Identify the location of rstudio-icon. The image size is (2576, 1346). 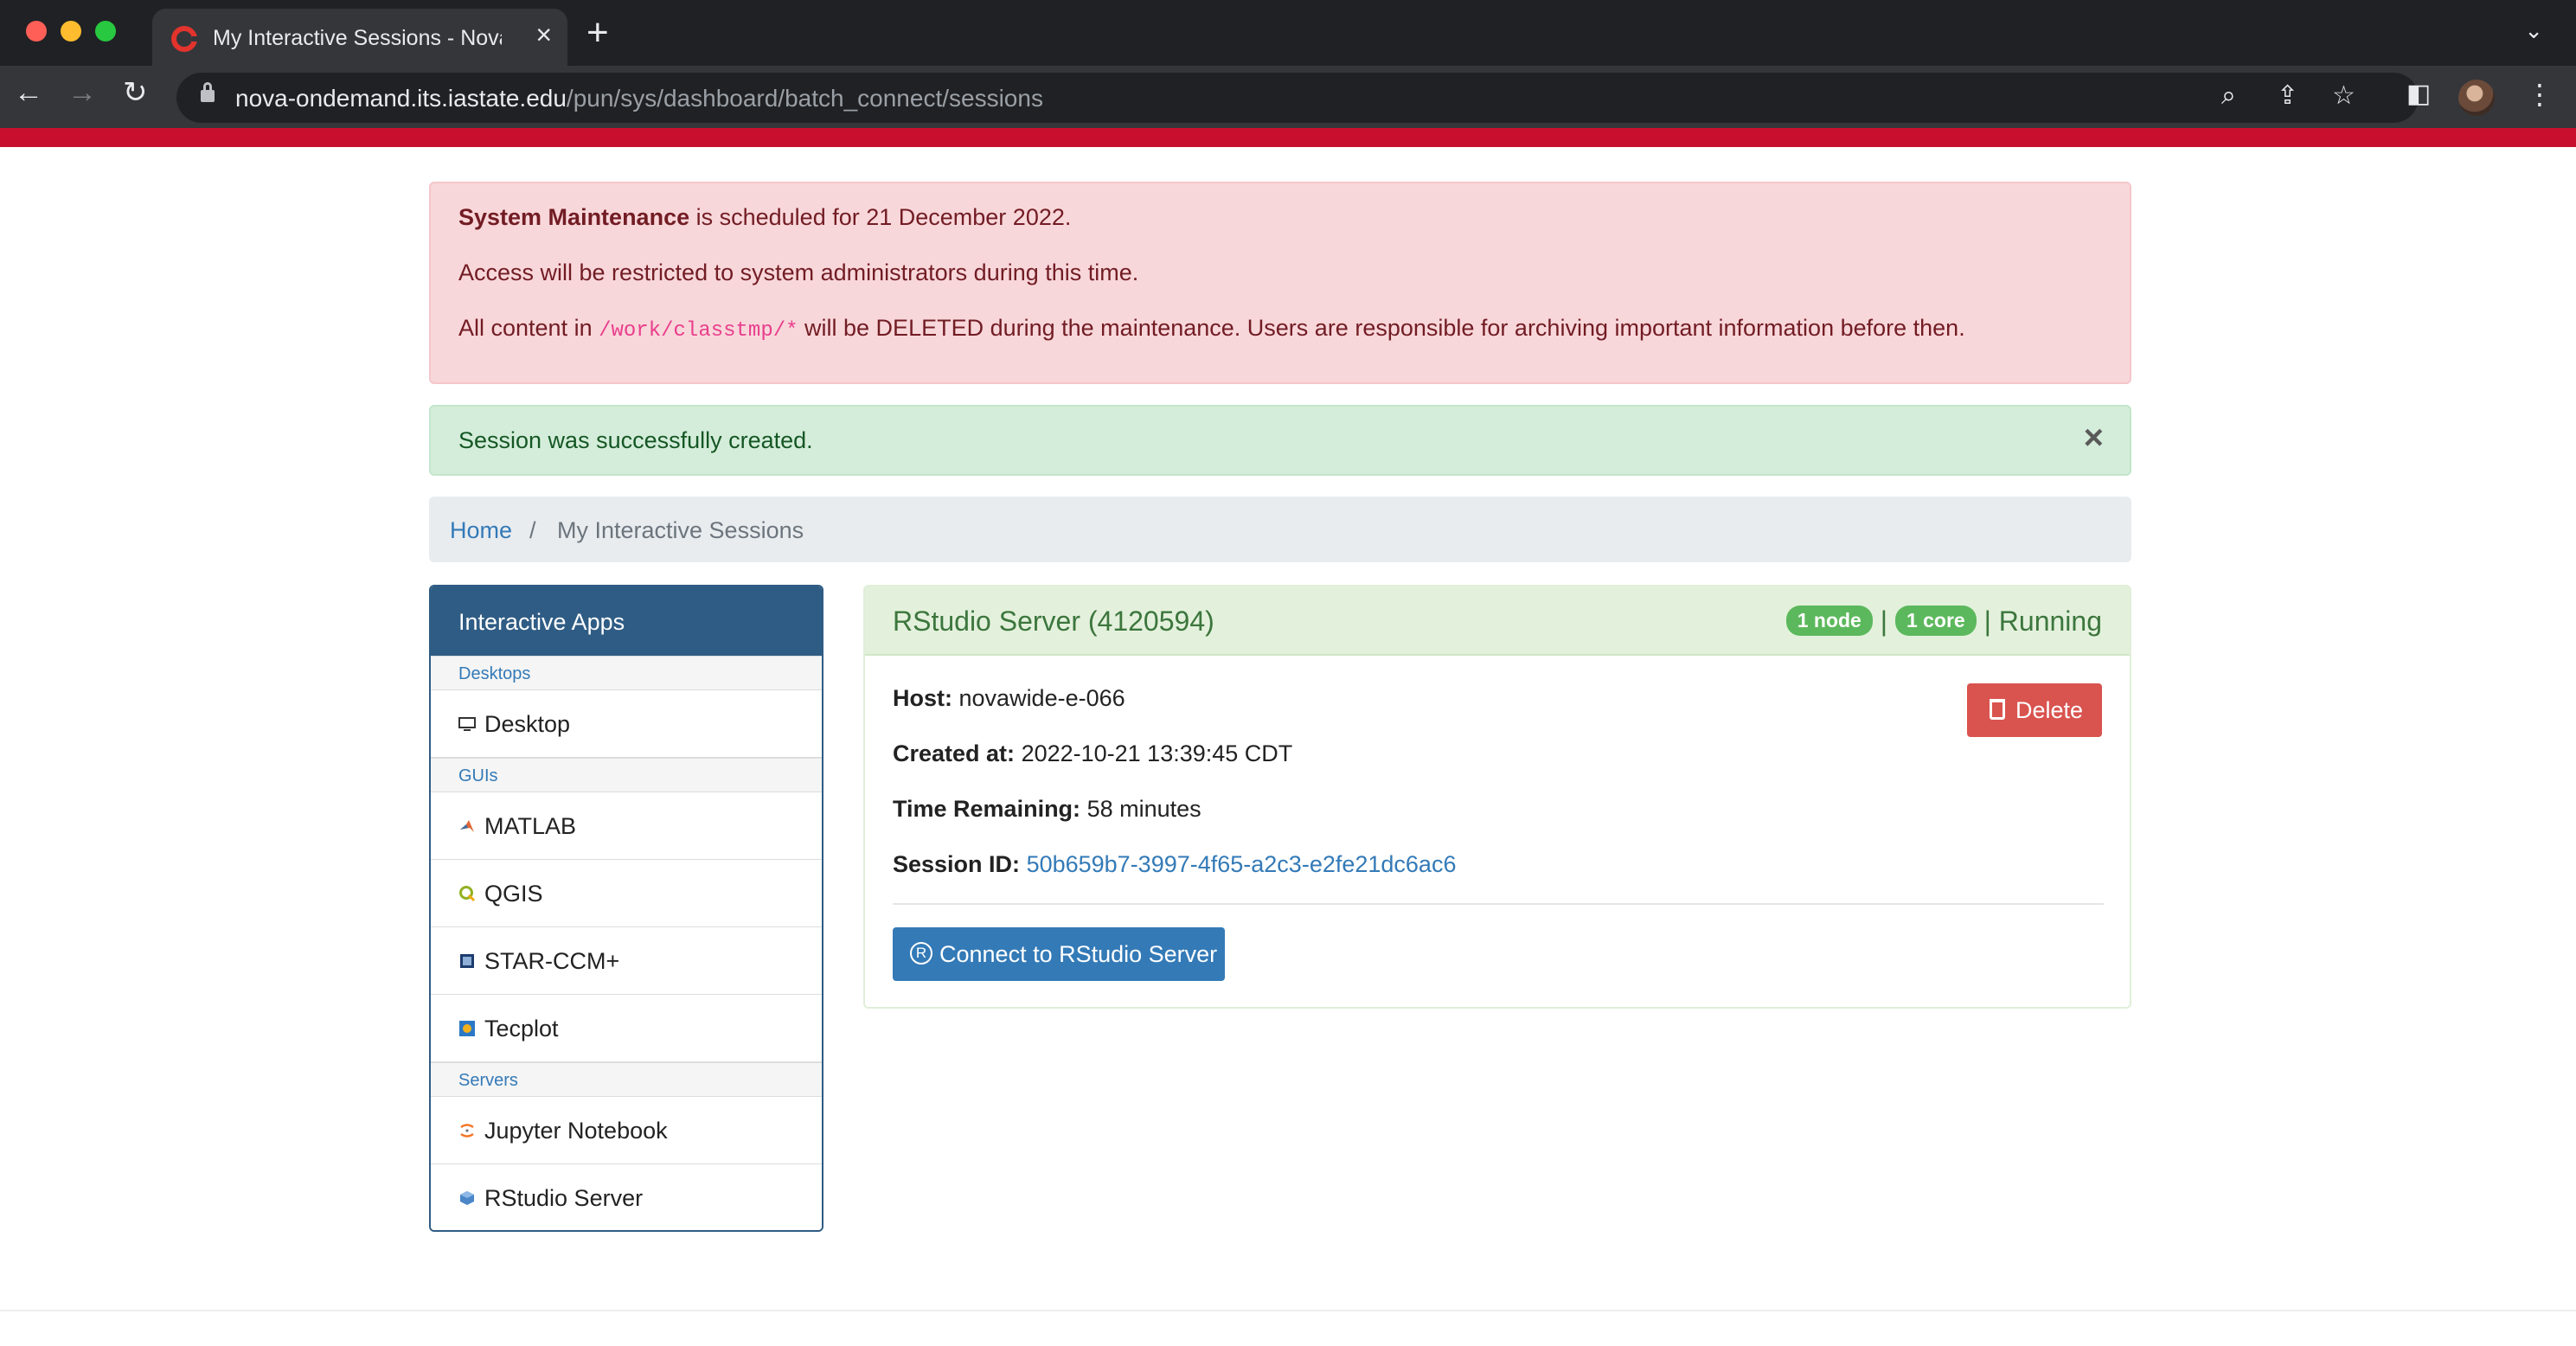
(467, 1198).